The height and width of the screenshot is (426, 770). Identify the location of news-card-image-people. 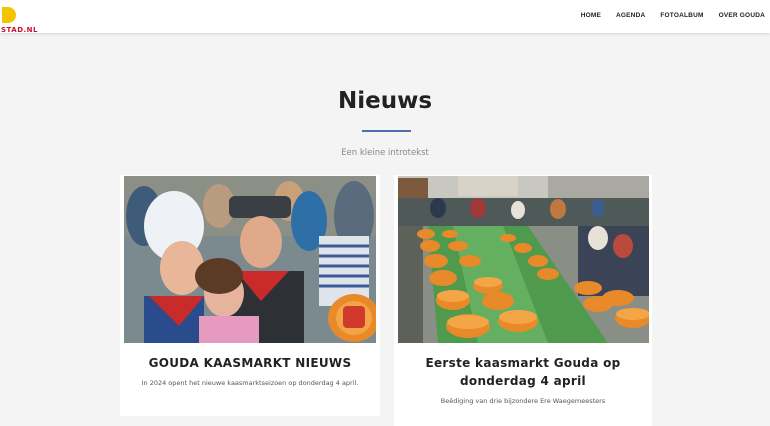
(250, 259).